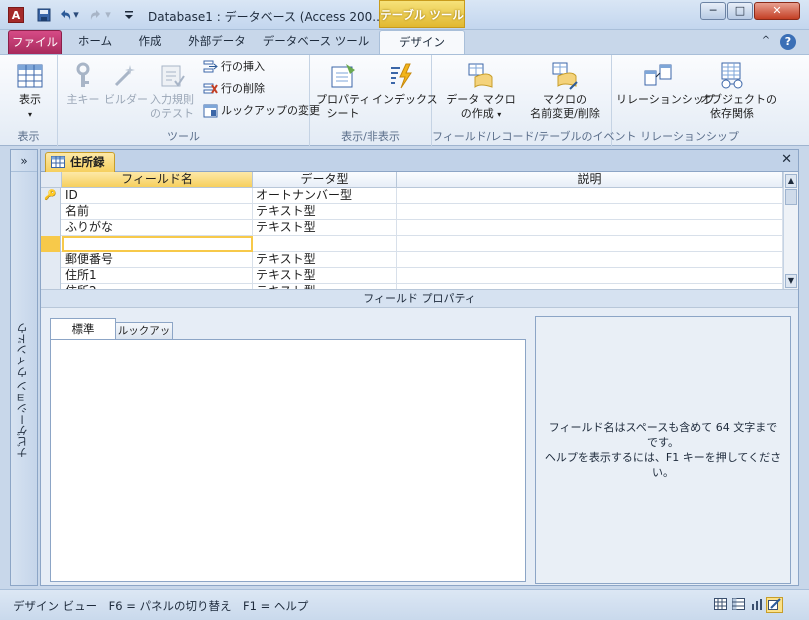 Image resolution: width=809 pixels, height=620 pixels. I want to click on field-name-cell: 郵便番号, so click(157, 260).